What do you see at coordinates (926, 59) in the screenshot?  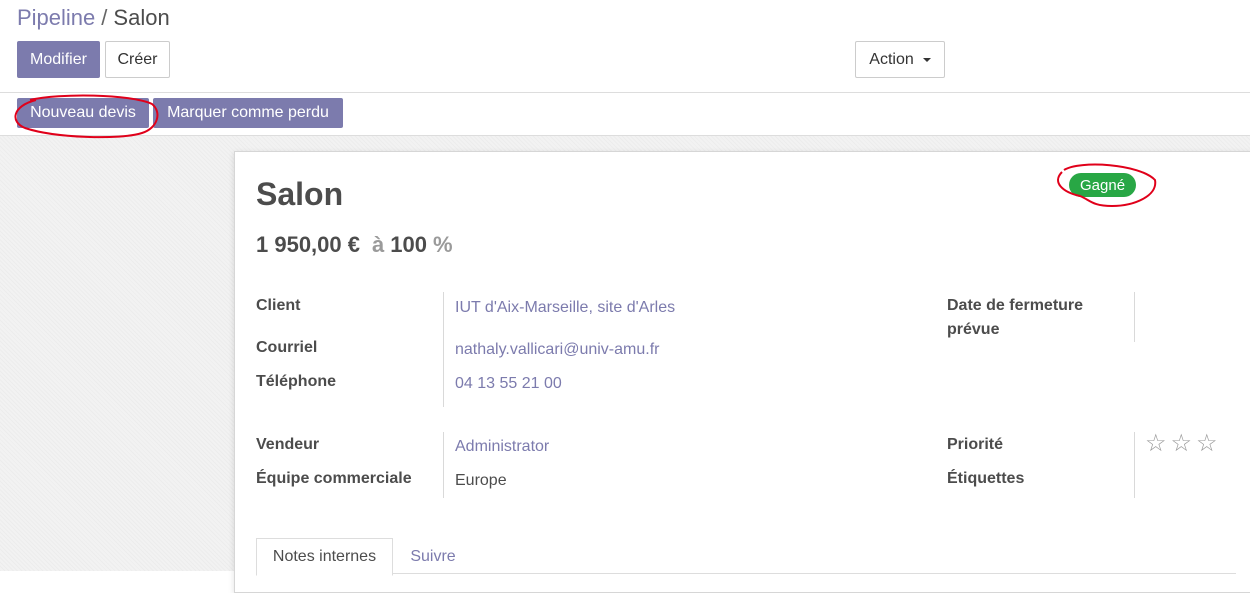 I see `caret-down-icon` at bounding box center [926, 59].